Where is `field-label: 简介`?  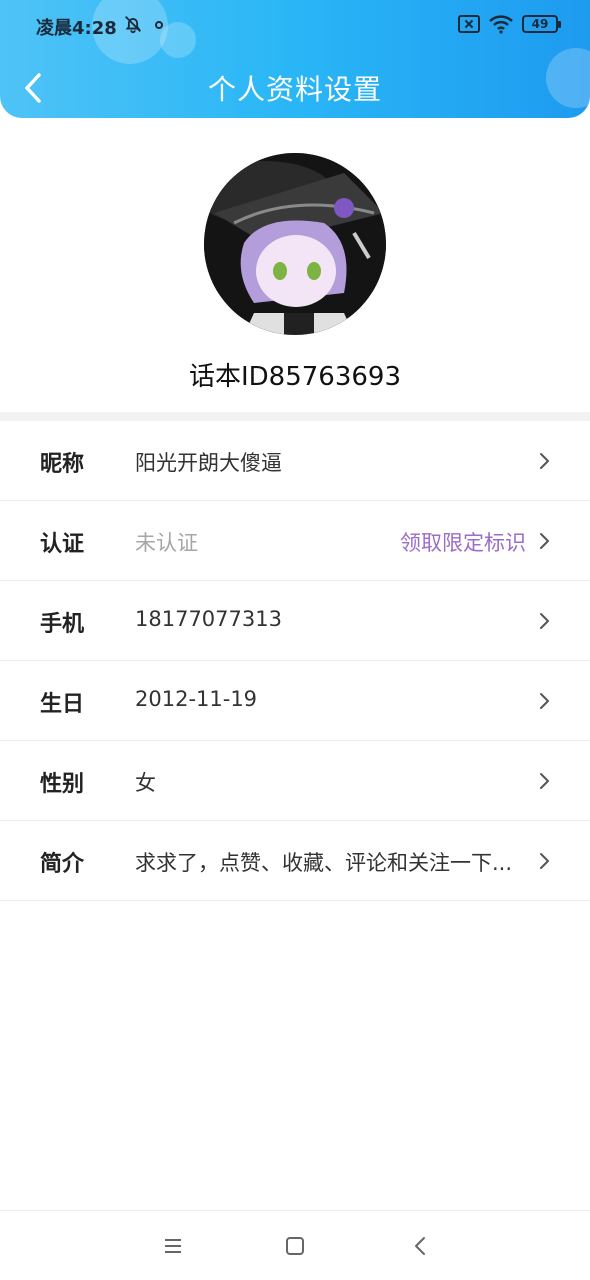
field-label: 简介 is located at coordinates (62, 864).